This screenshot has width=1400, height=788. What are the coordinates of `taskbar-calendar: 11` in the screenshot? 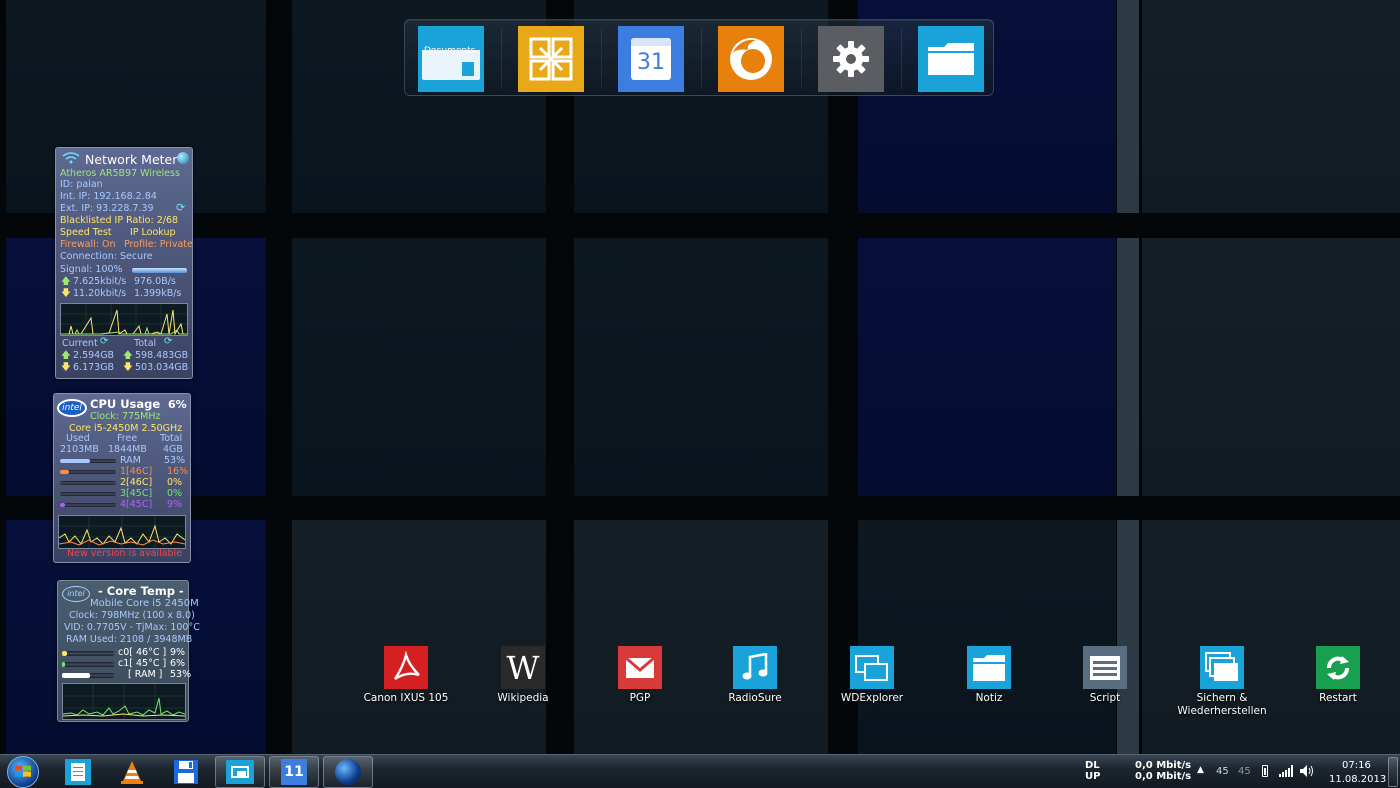 It's located at (294, 772).